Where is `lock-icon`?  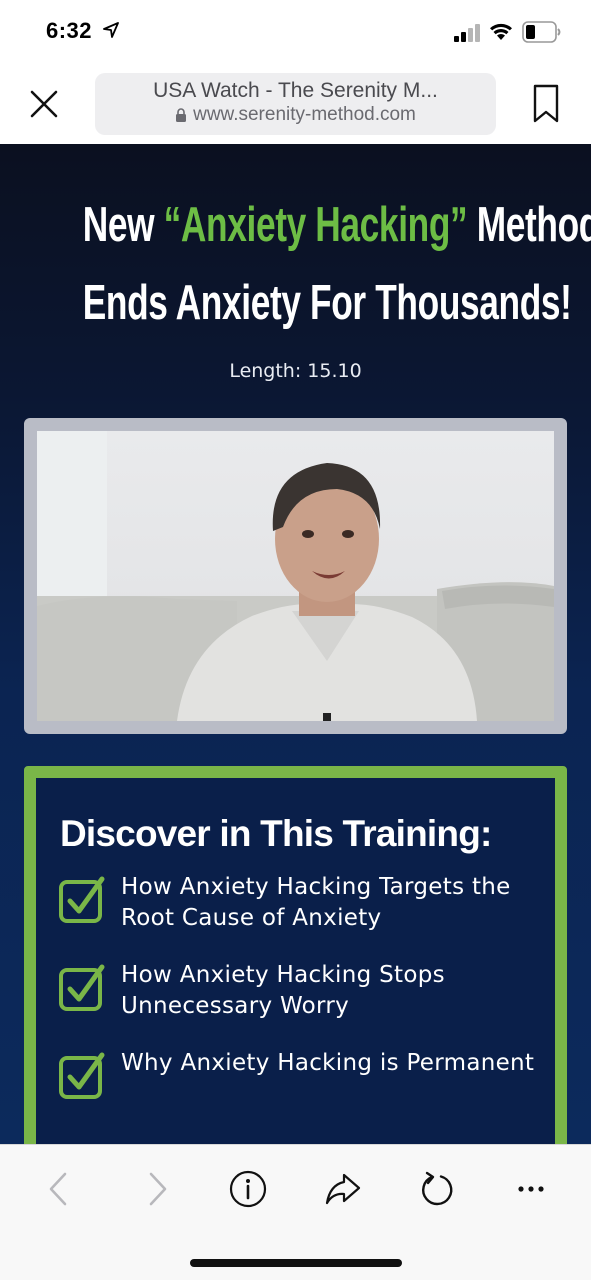 lock-icon is located at coordinates (181, 115).